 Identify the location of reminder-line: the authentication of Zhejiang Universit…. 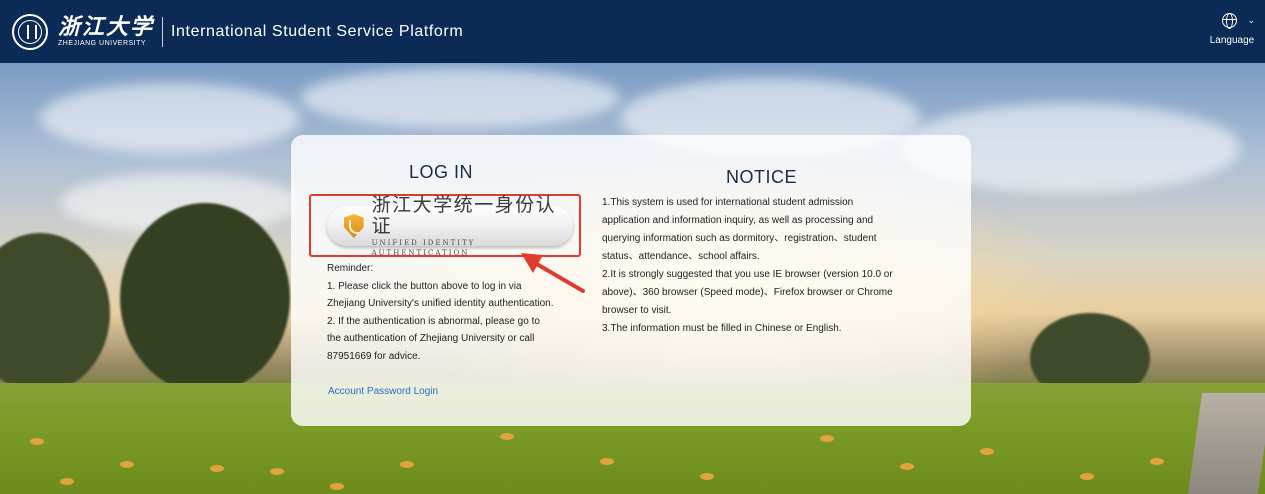
(431, 338).